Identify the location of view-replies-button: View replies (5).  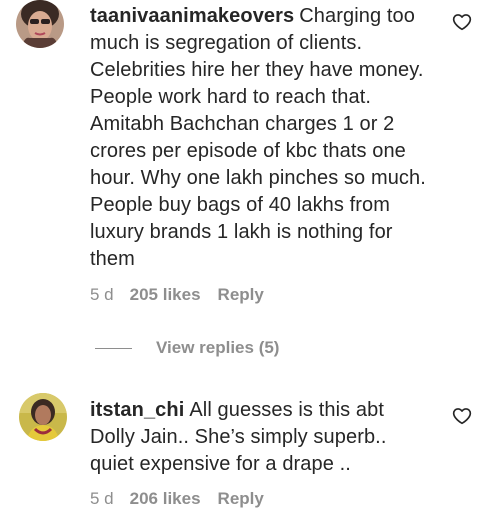
(187, 348).